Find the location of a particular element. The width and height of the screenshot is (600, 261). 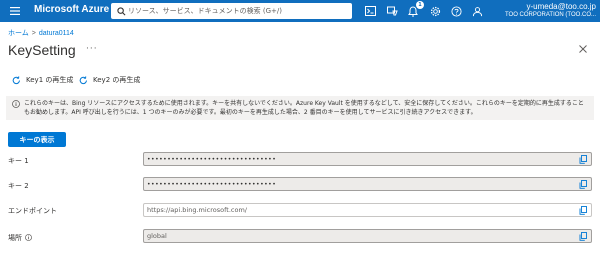

breadcrumb: ホーム > datura0114 is located at coordinates (41, 33).